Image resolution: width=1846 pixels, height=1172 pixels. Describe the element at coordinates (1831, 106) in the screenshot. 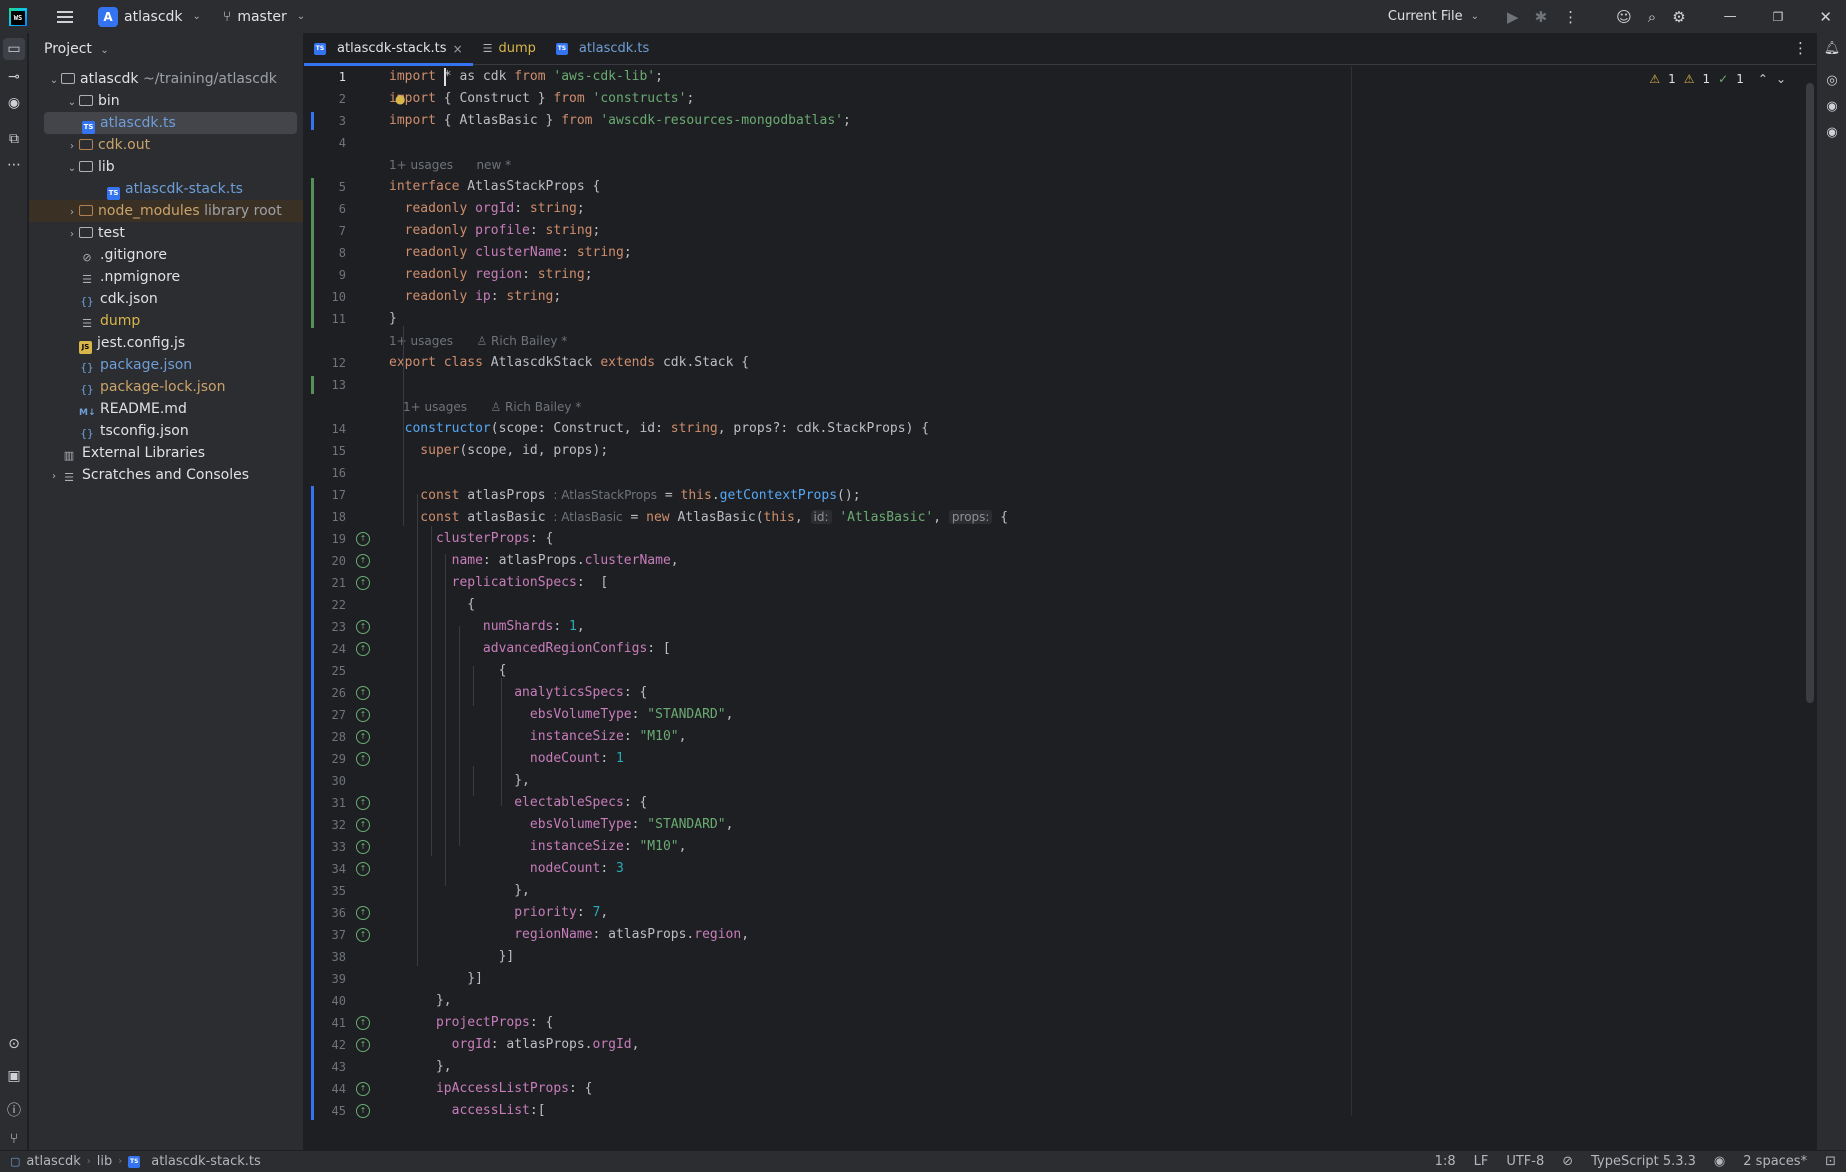

I see `copilot-icon: ◉` at that location.